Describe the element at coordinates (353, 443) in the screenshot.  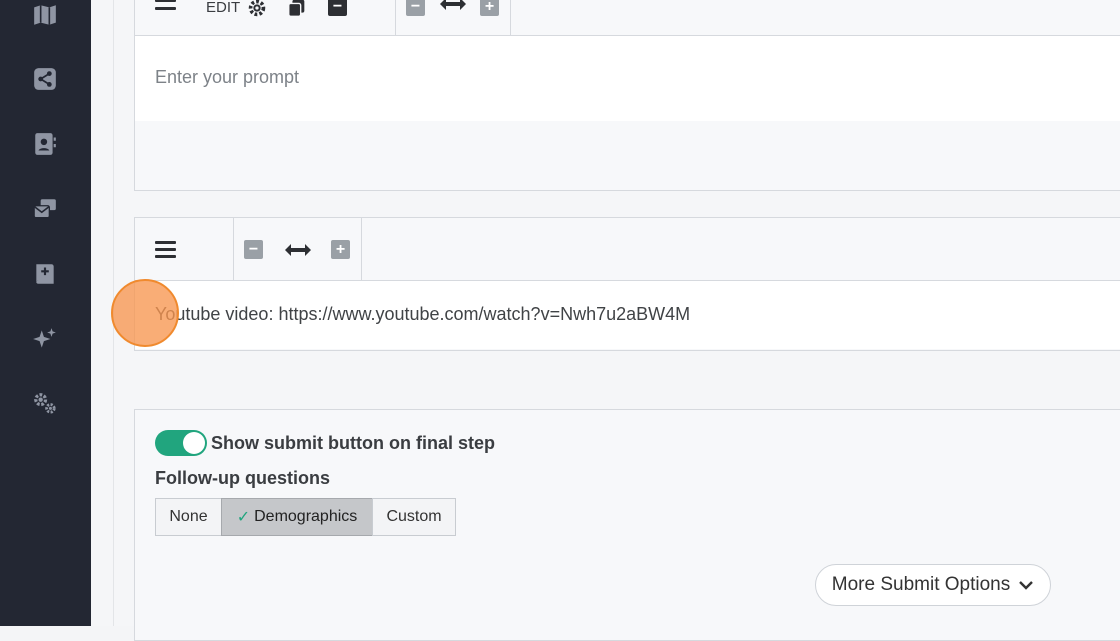
I see `toggle-label: Show submit button on final step` at that location.